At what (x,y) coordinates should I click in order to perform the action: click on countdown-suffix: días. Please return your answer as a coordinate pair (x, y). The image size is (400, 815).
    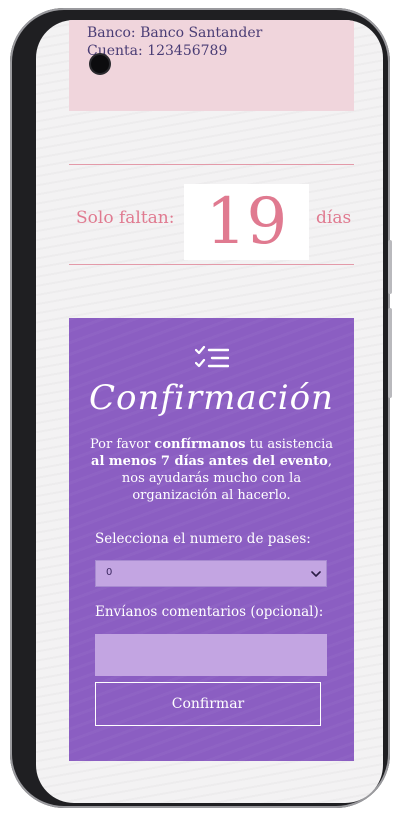
    Looking at the image, I should click on (334, 218).